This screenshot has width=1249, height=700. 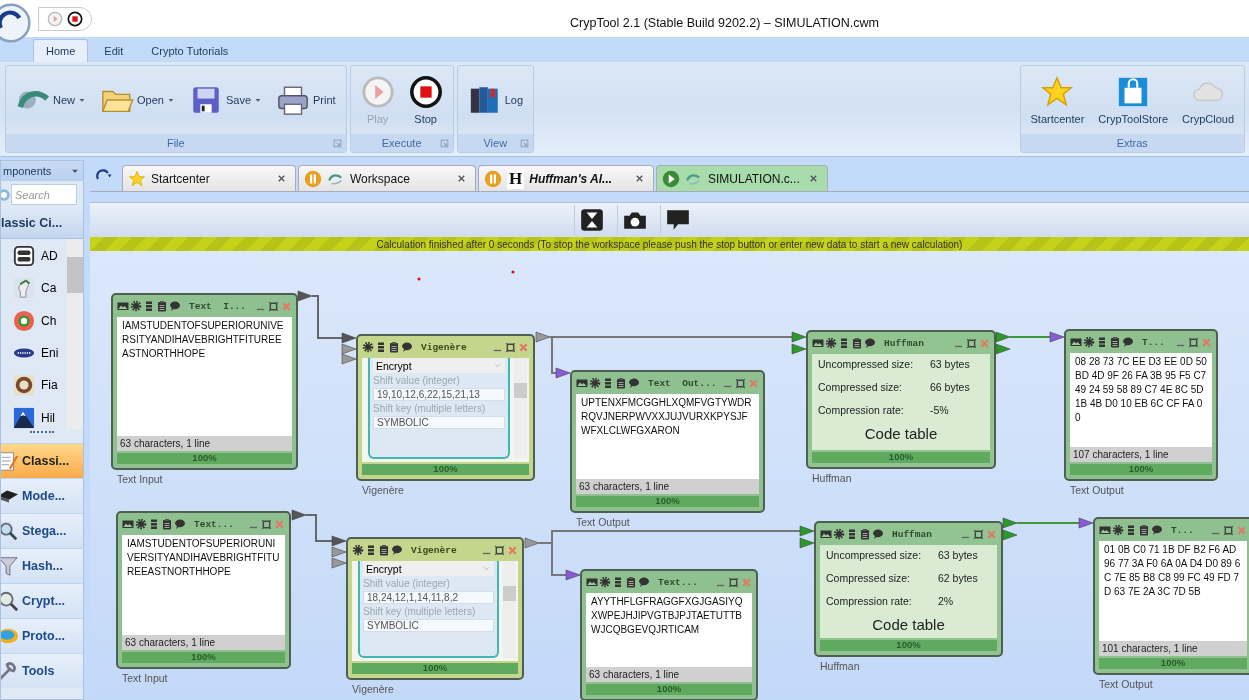 I want to click on component-window: Vigenère Encrypt Shift value (integer) 18,24,12,1,14,11,8,2 Shift key (multiple letters) SYMBOLIC 100%, so click(x=435, y=608).